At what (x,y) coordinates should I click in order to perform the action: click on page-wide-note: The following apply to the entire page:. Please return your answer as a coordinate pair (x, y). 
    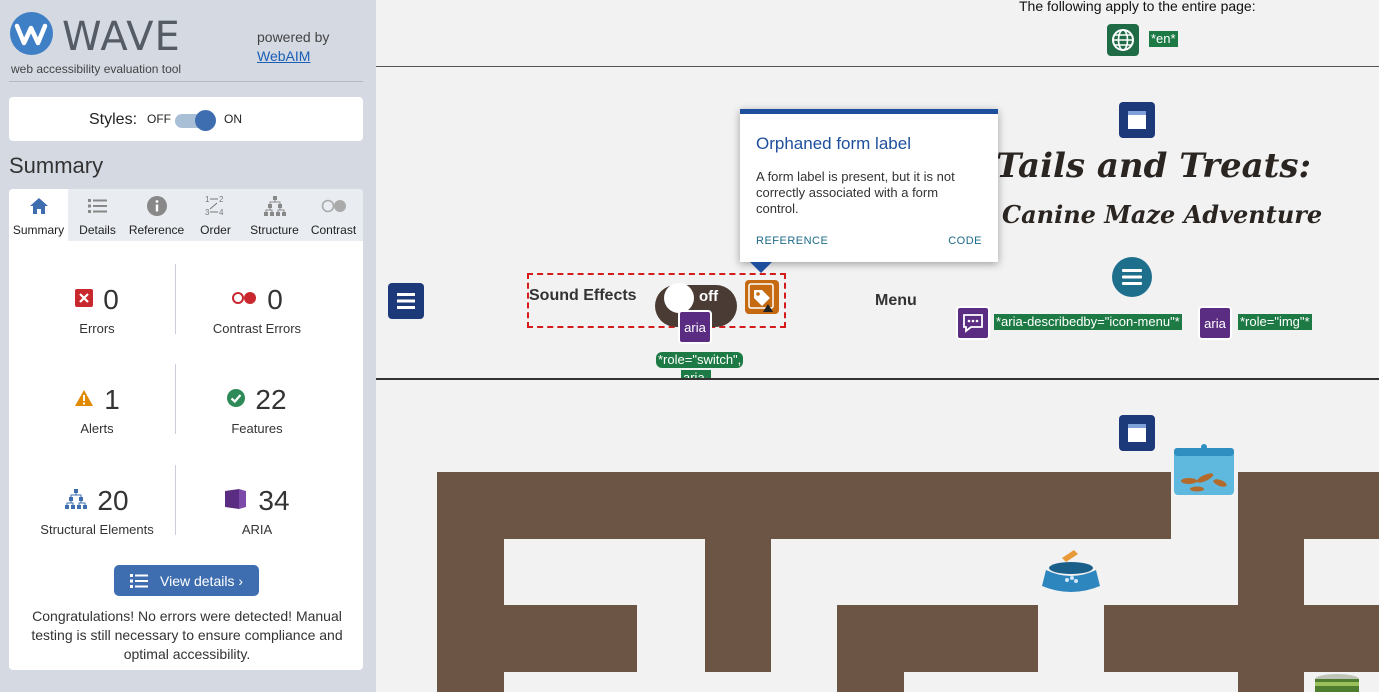
    Looking at the image, I should click on (1137, 7).